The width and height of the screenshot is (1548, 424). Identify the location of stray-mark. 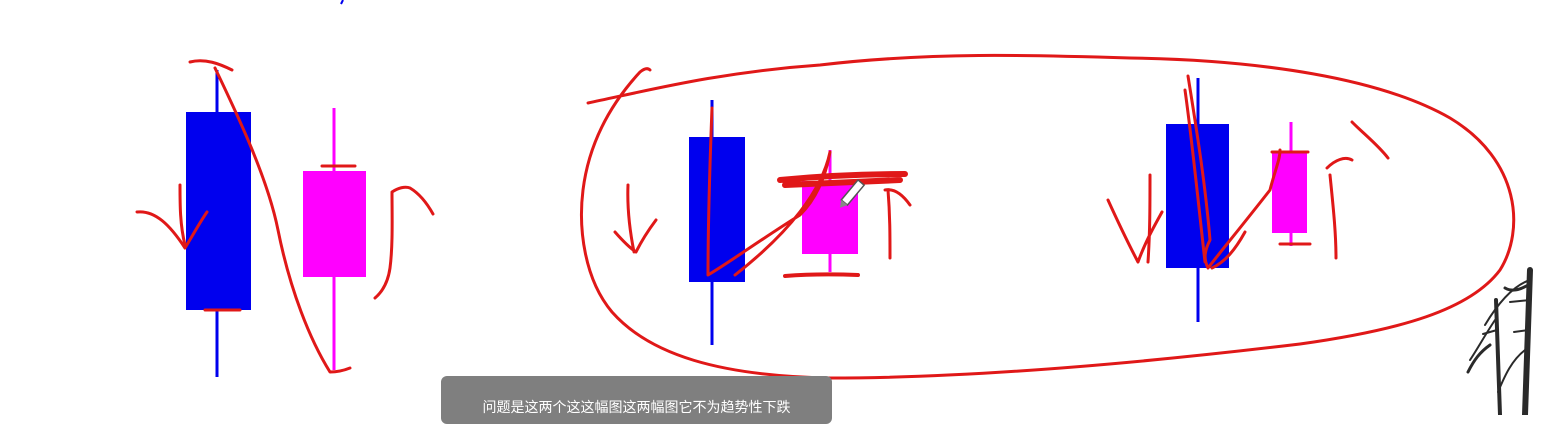
(342, 2).